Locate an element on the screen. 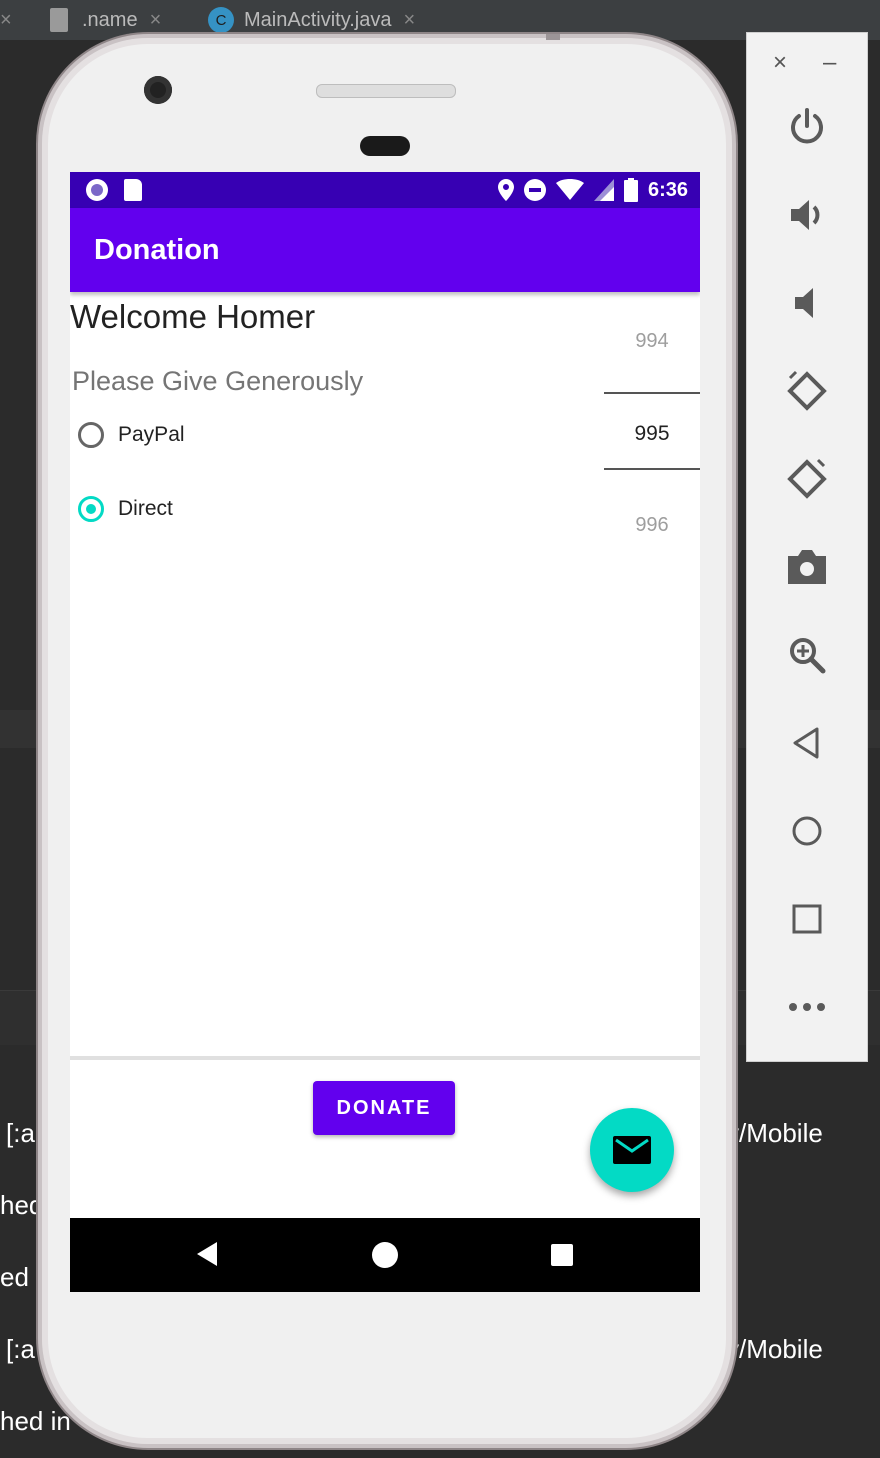 The height and width of the screenshot is (1458, 880). rotate-right-icon is located at coordinates (807, 479).